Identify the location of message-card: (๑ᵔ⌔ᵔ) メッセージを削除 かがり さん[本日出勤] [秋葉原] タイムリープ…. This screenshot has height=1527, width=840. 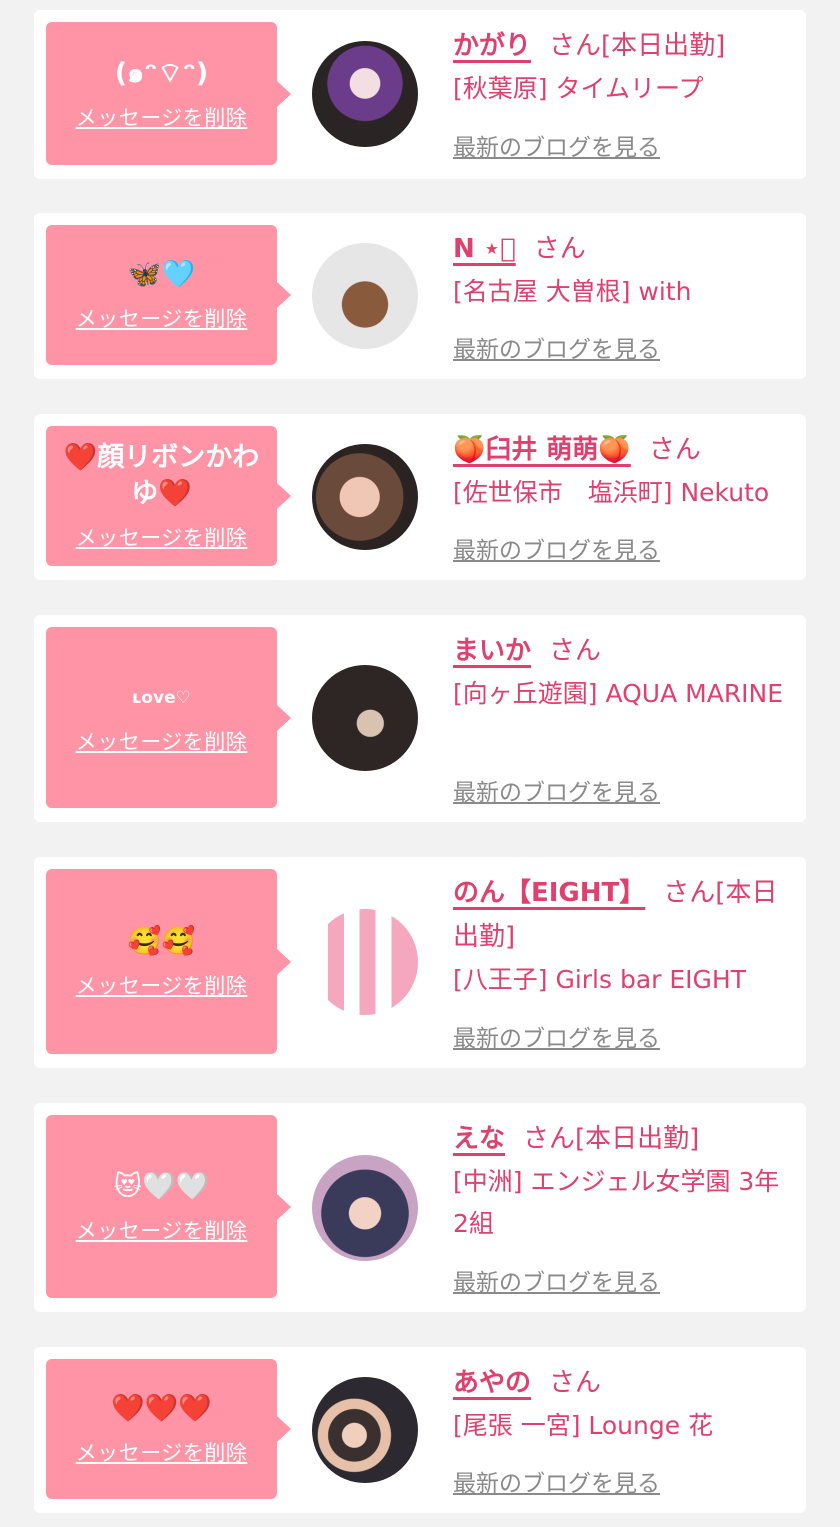
(420, 94).